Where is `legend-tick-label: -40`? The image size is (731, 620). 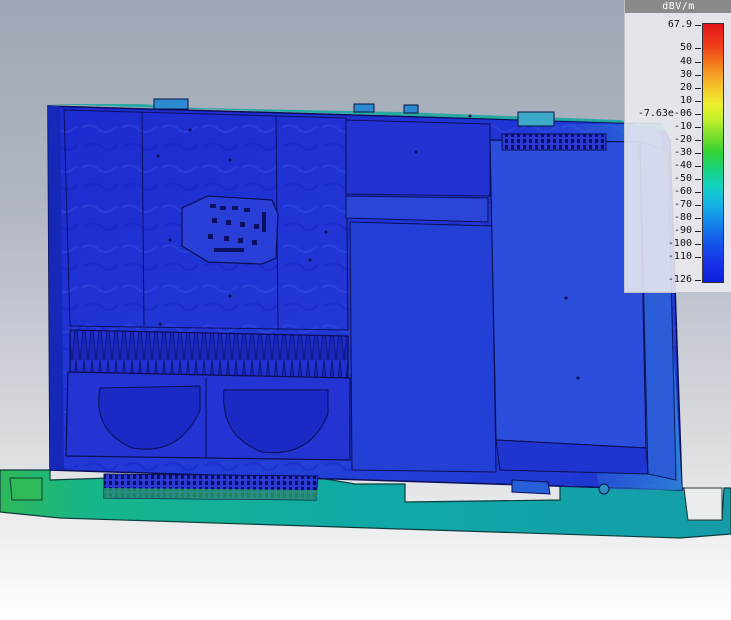
legend-tick-label: -40 is located at coordinates (682, 165).